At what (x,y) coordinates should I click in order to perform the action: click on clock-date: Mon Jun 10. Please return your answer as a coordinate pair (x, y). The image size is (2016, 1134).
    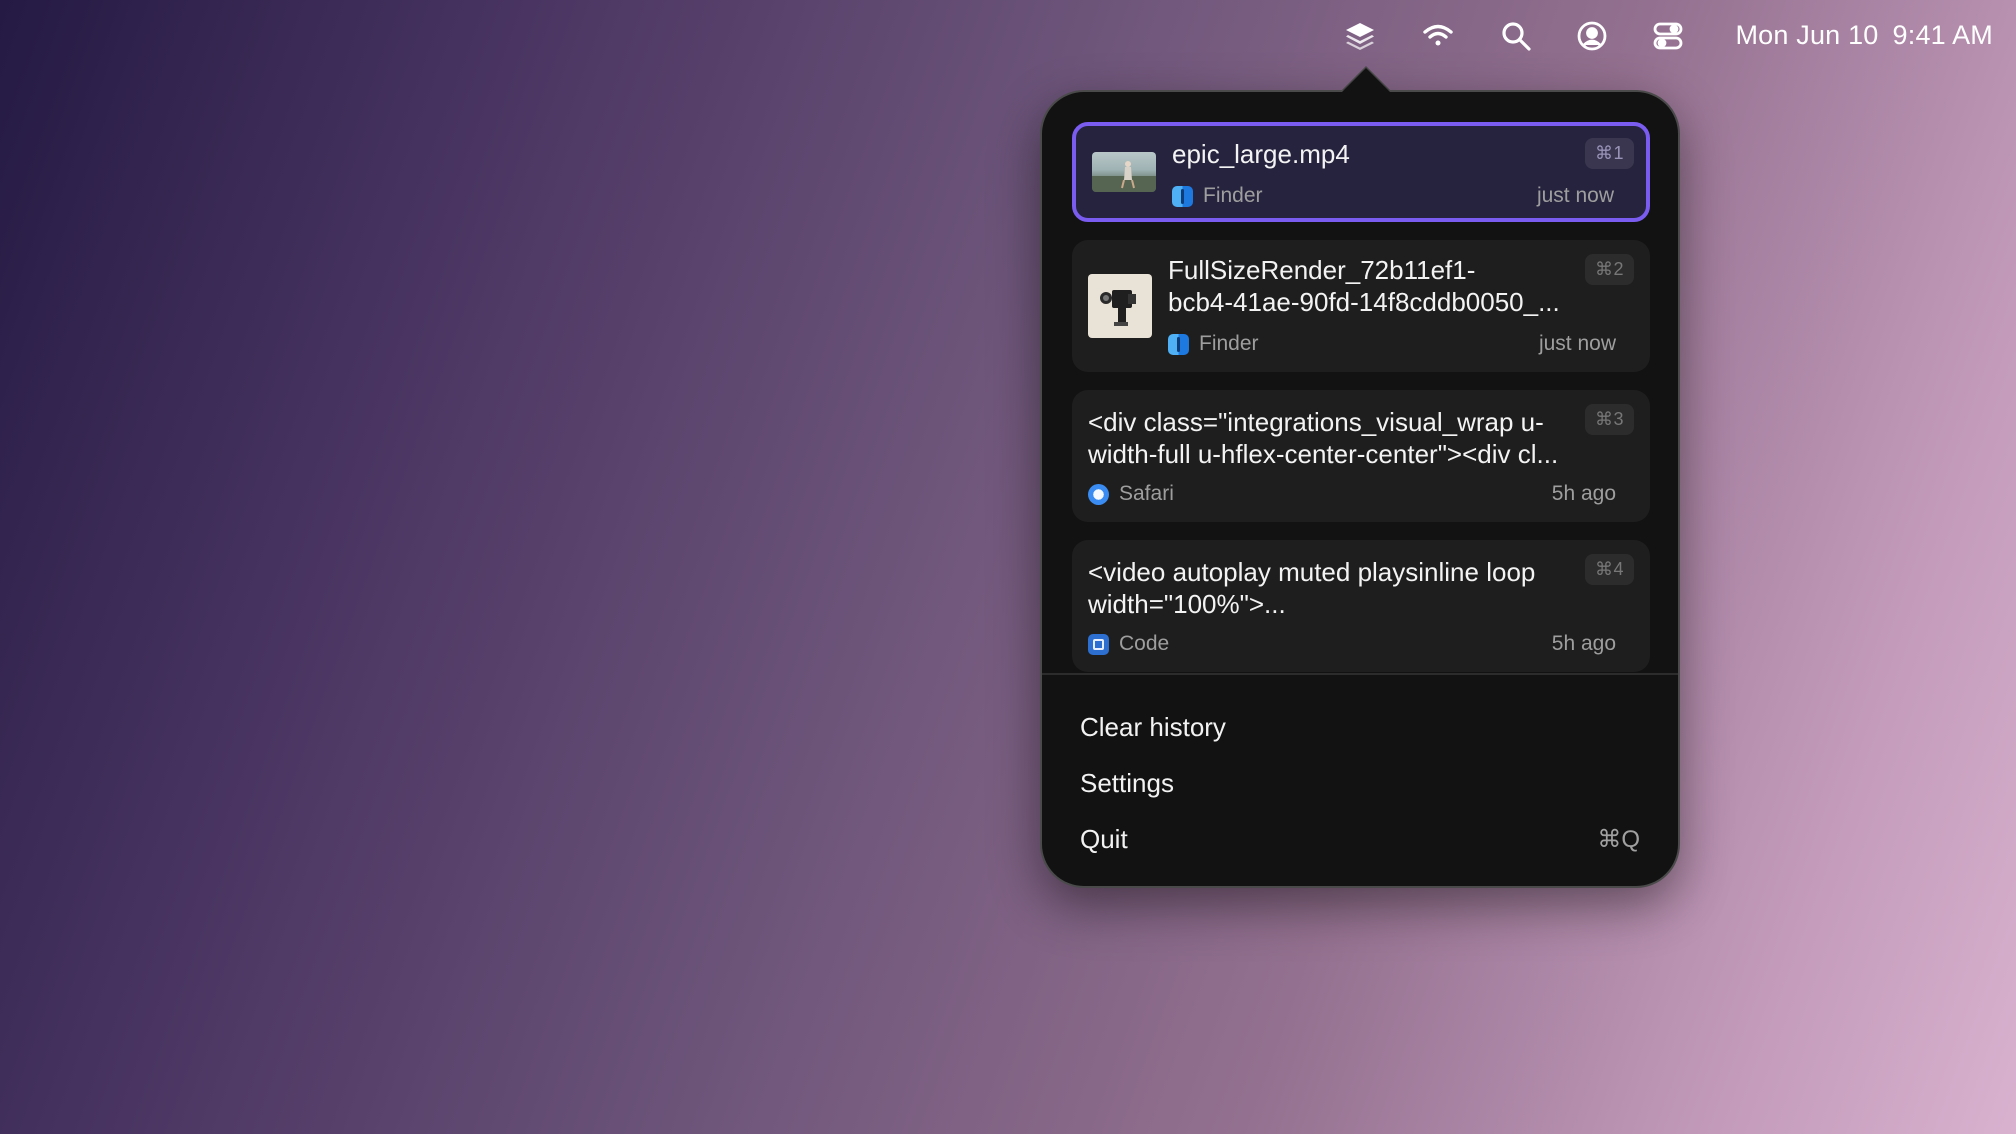
    Looking at the image, I should click on (1807, 35).